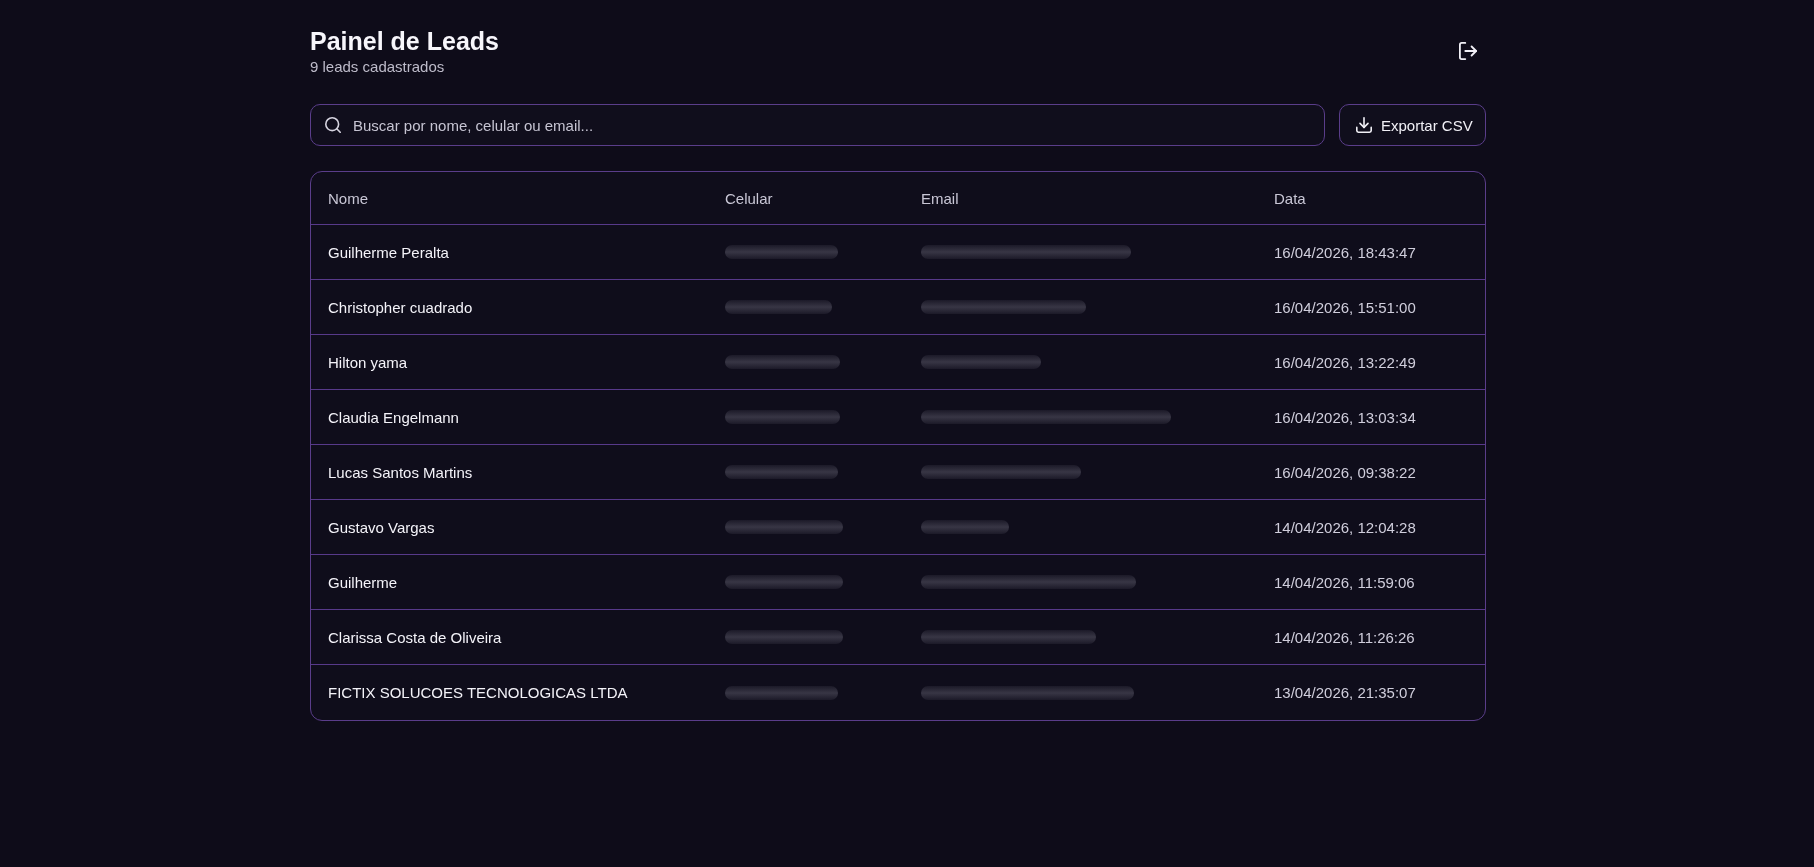 This screenshot has width=1814, height=867. Describe the element at coordinates (1345, 307) in the screenshot. I see `table-cell: 16/04/2026, 15:51:00` at that location.